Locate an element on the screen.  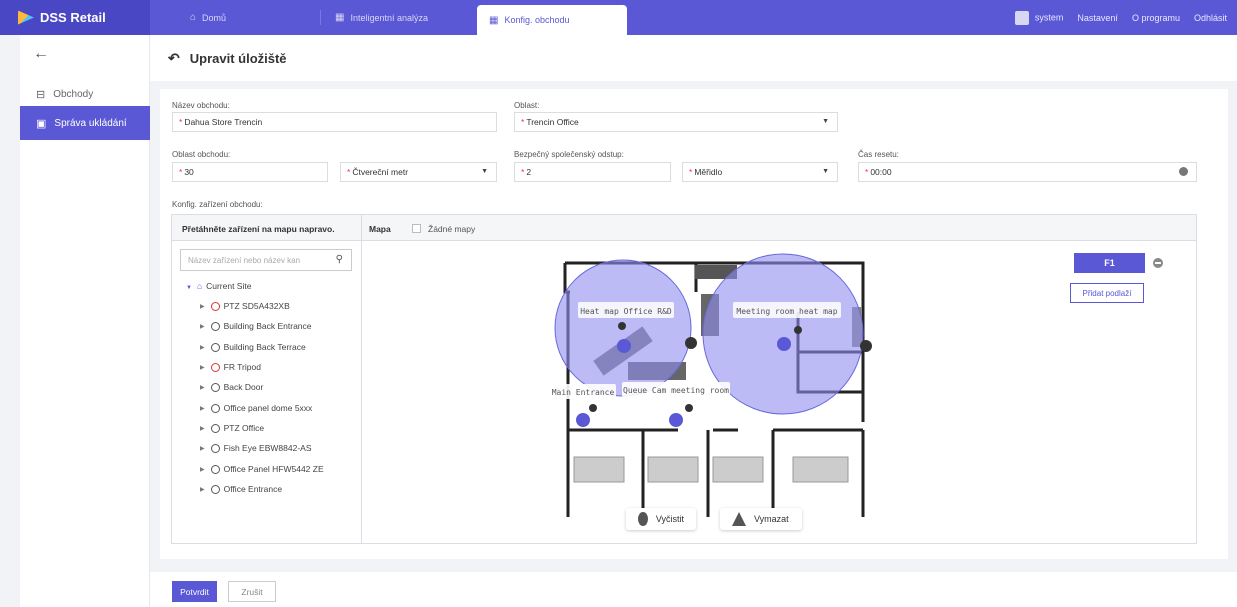
store-icon: ⊟ is located at coordinates (41, 94).